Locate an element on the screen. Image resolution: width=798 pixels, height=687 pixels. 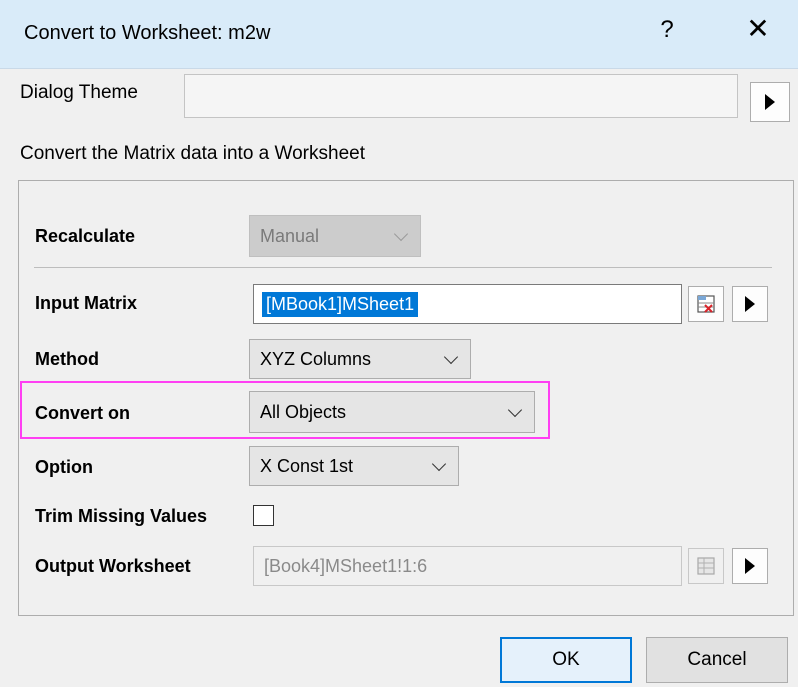
method-dropdown: XYZ Columns is located at coordinates (360, 359).